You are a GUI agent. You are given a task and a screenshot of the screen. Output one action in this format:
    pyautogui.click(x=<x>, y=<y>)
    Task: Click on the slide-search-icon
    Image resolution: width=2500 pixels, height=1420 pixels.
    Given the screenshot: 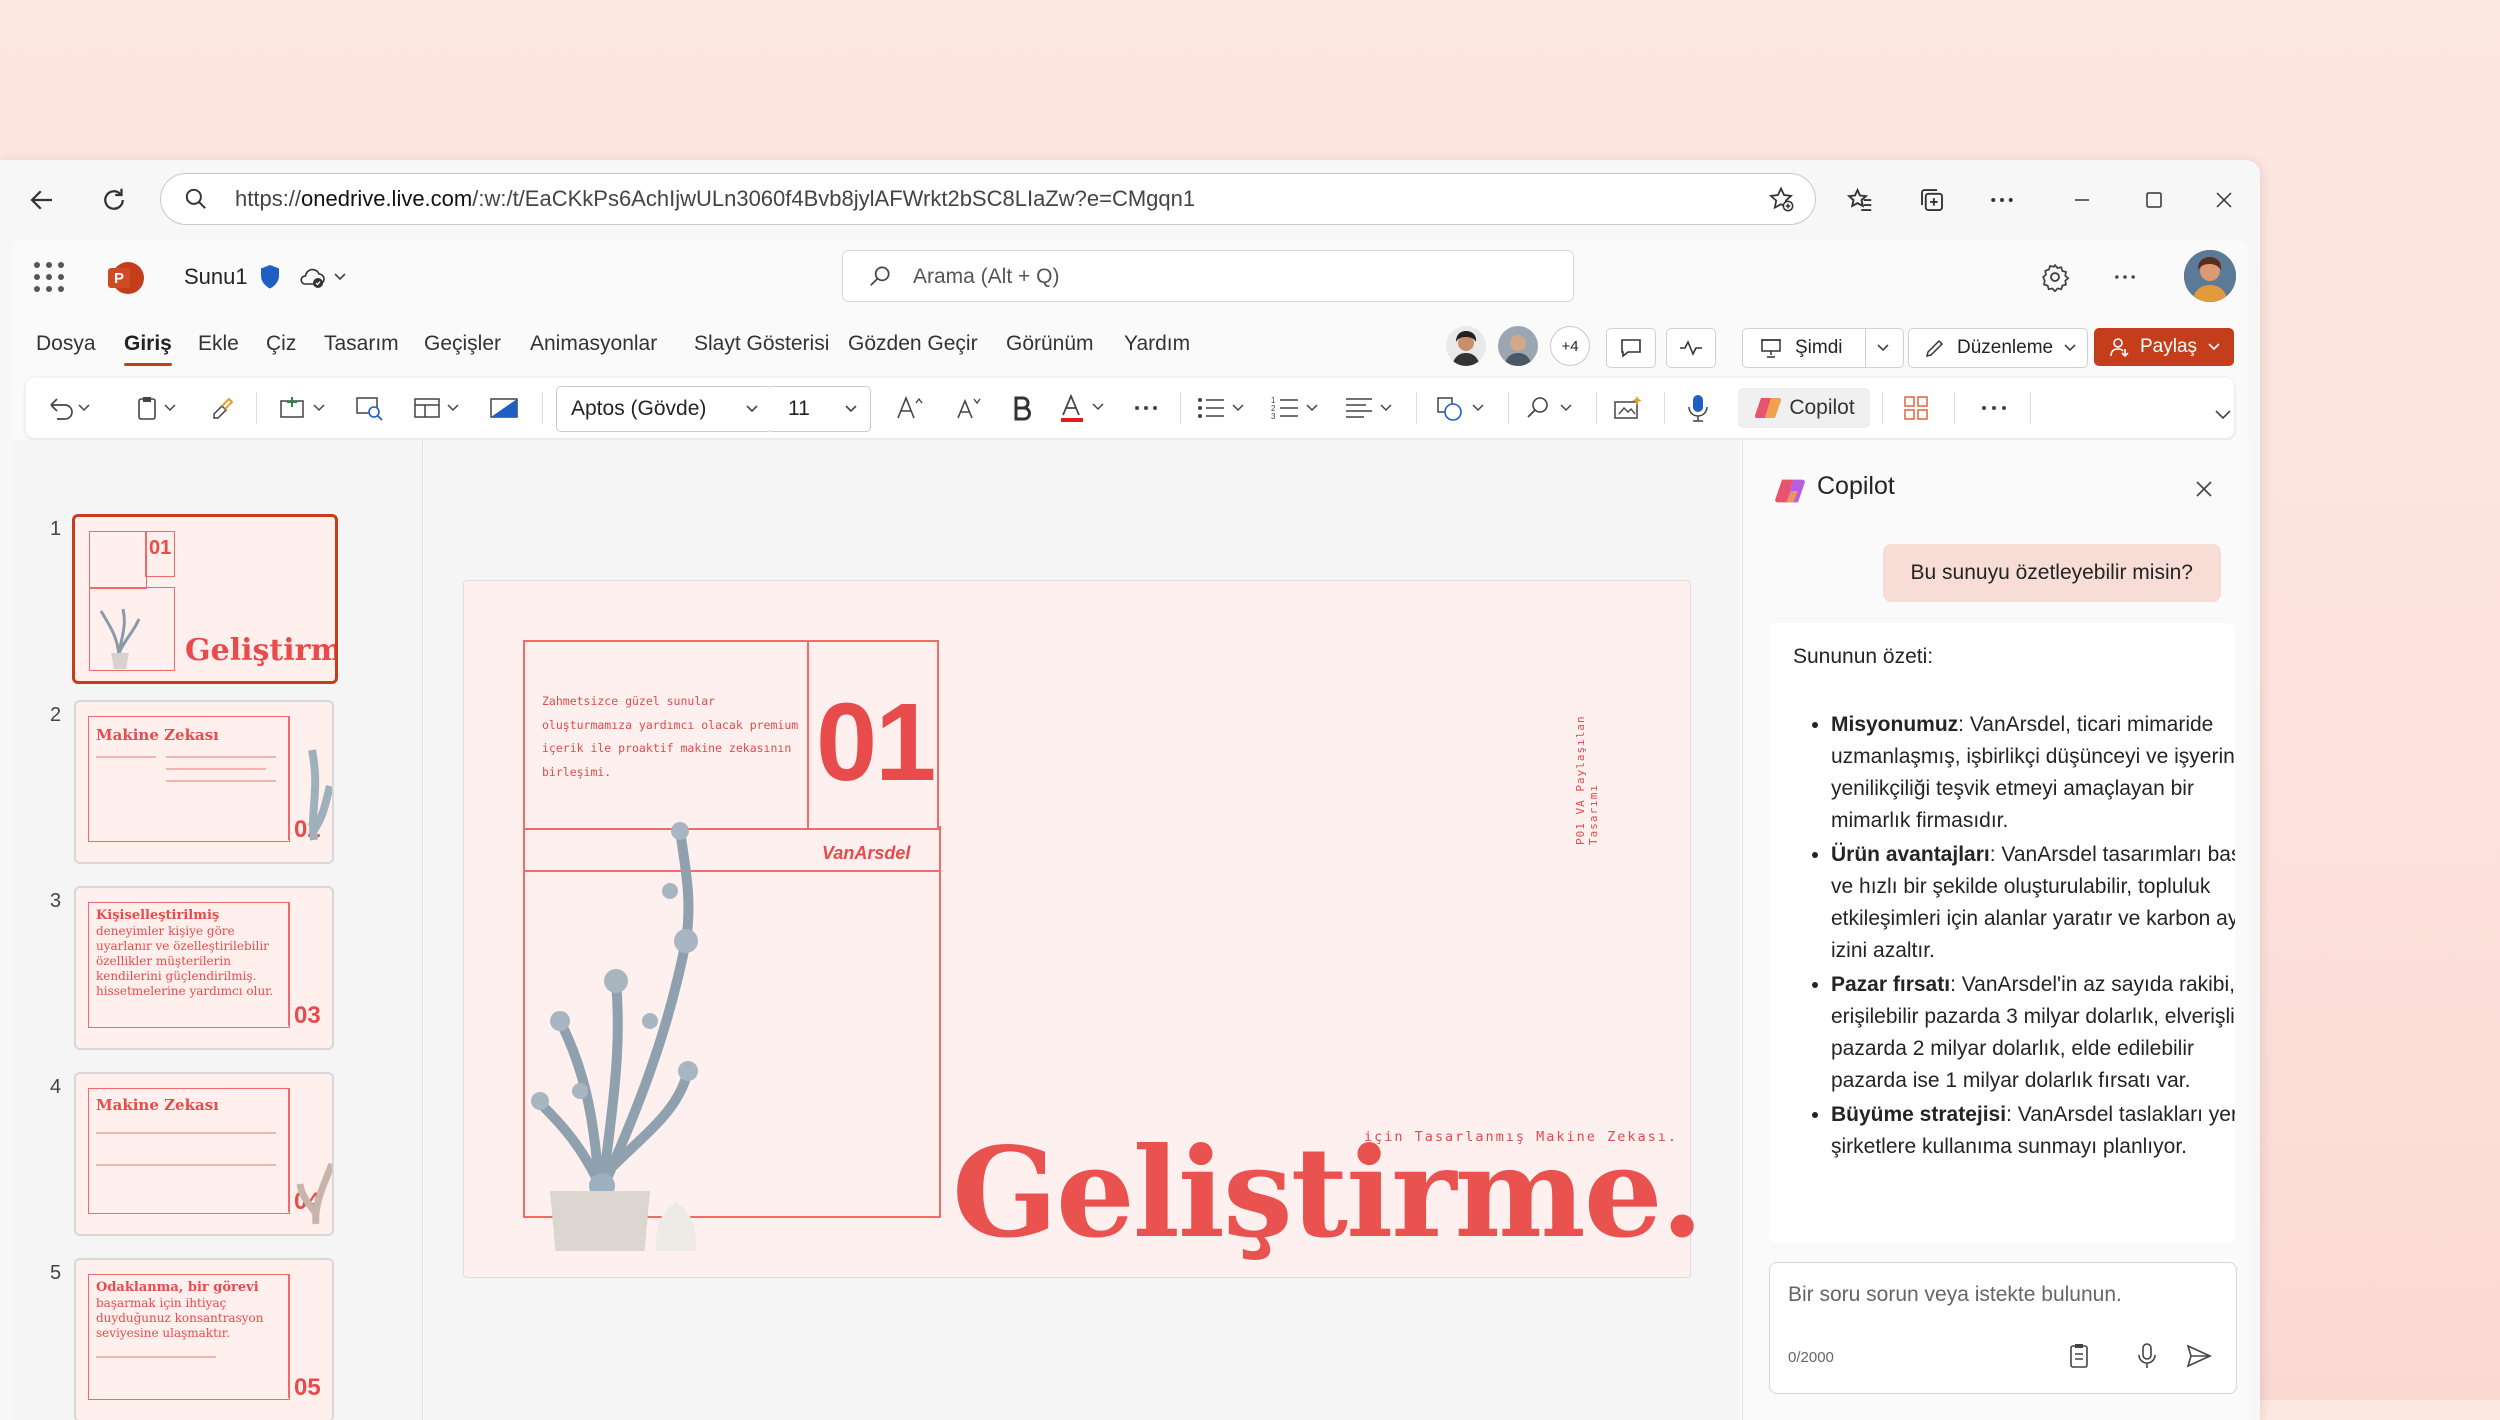 What is the action you would take?
    pyautogui.click(x=369, y=409)
    